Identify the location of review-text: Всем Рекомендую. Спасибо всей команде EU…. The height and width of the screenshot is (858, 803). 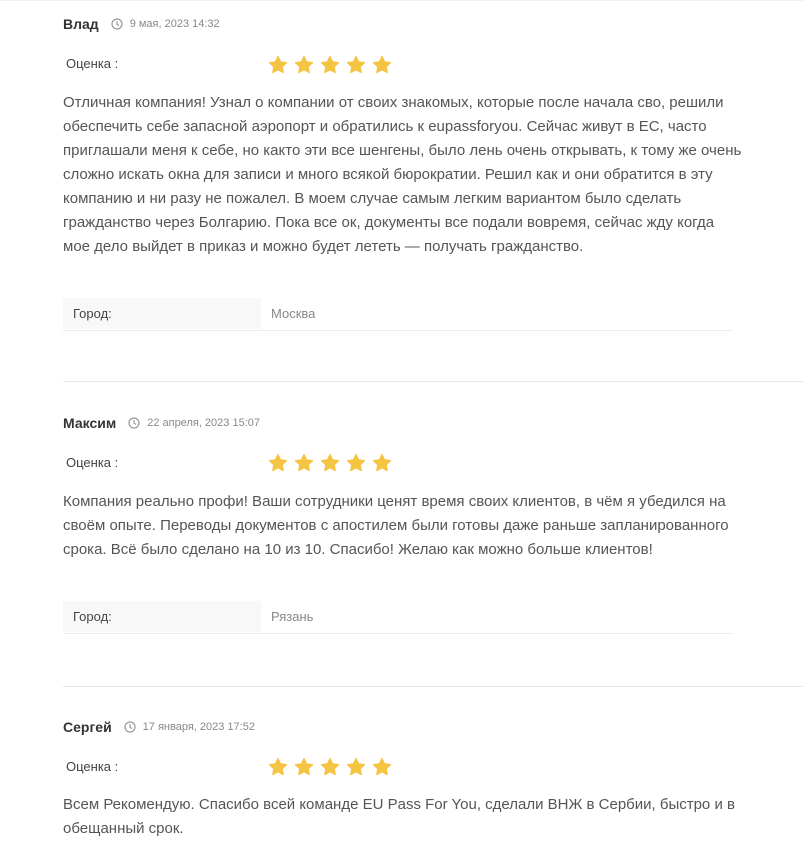
(399, 816).